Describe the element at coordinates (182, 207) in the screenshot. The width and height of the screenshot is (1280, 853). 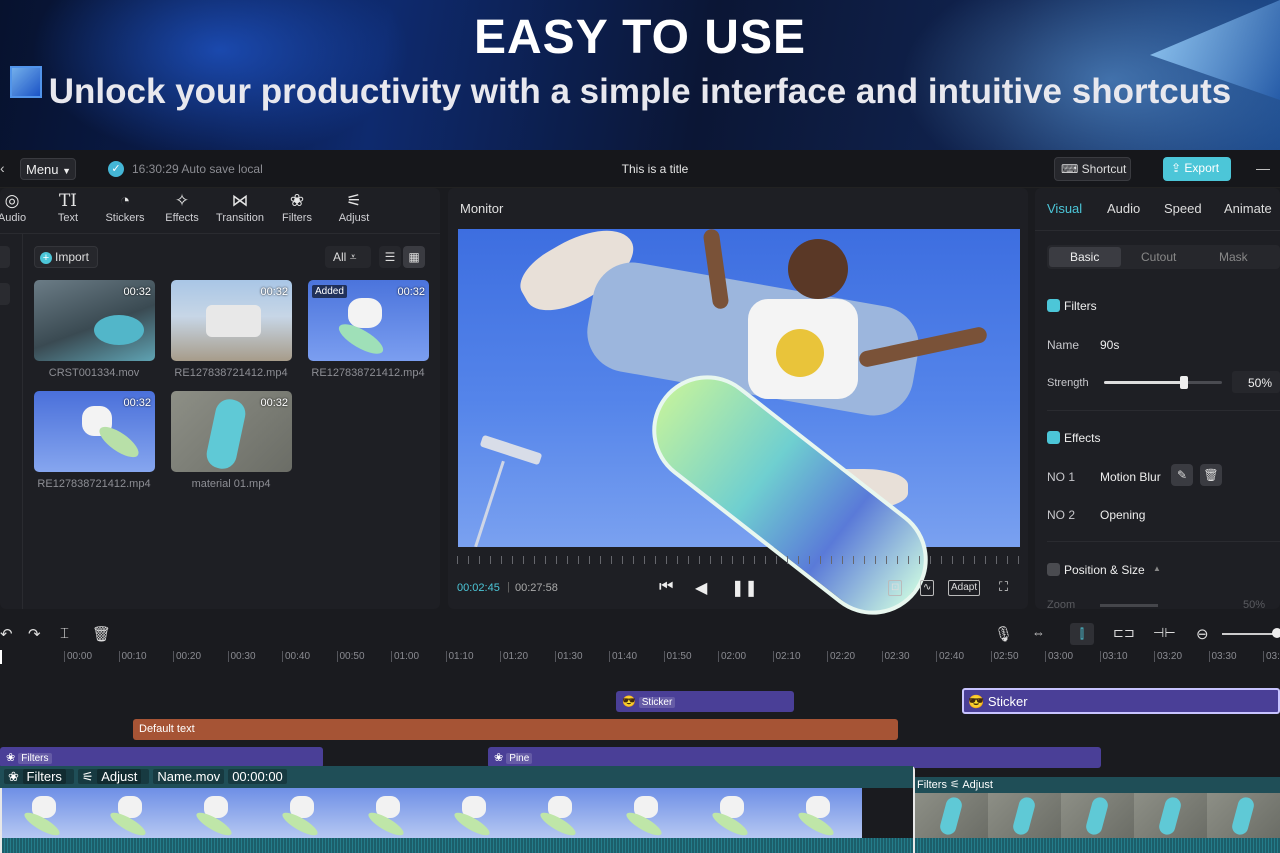
I see `tool-effects: ✧ Effects` at that location.